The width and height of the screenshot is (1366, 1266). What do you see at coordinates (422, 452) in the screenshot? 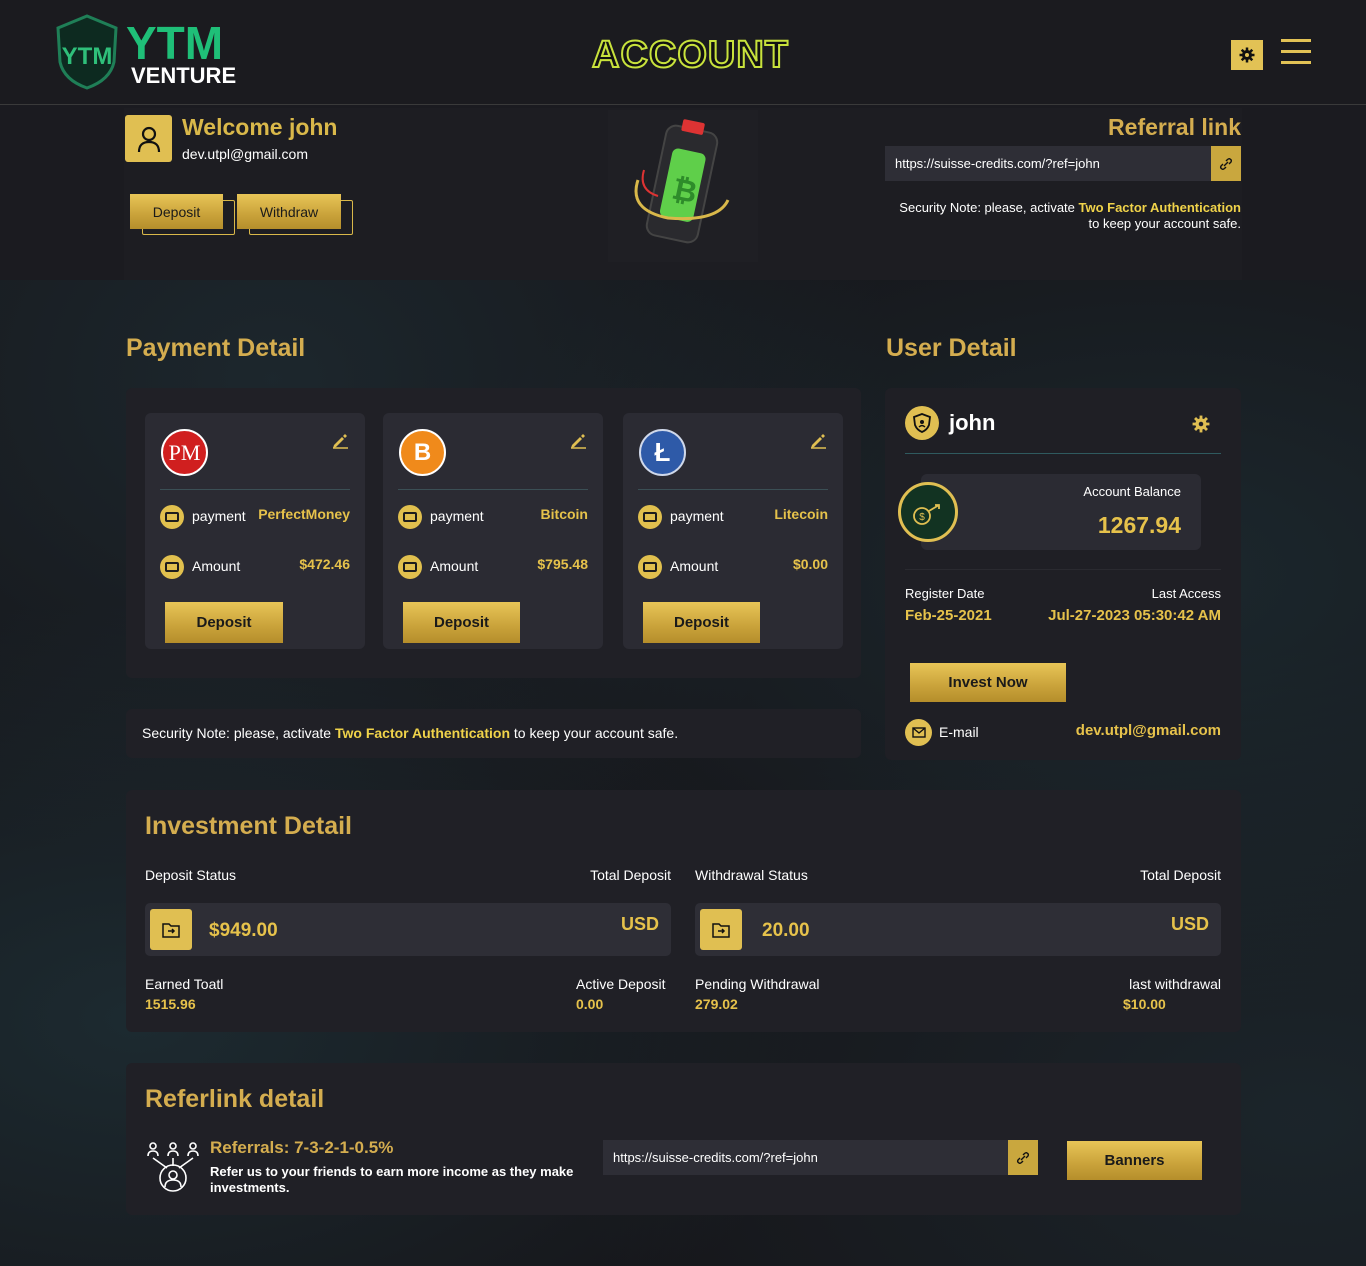
I see `bitcoin-logo-icon: B` at bounding box center [422, 452].